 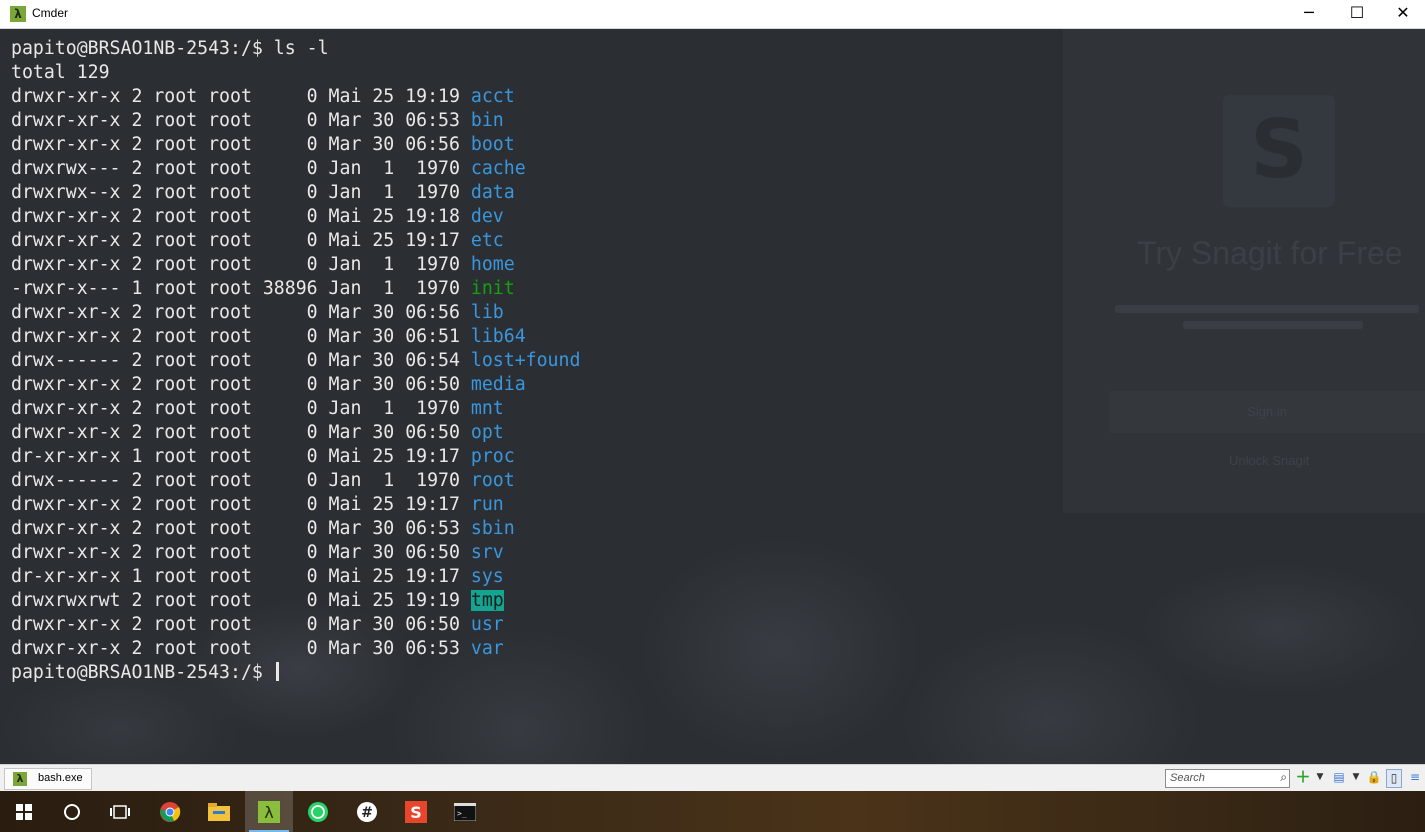 I want to click on whatsapp-icon, so click(x=318, y=811).